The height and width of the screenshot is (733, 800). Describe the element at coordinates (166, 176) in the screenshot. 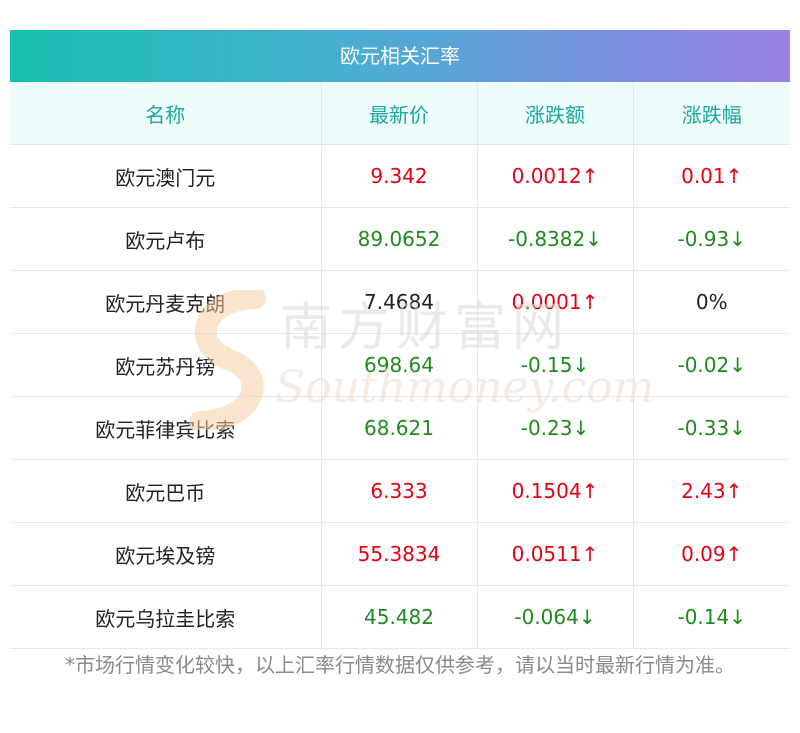

I see `currency-pair-name: 欧元澳门元` at that location.